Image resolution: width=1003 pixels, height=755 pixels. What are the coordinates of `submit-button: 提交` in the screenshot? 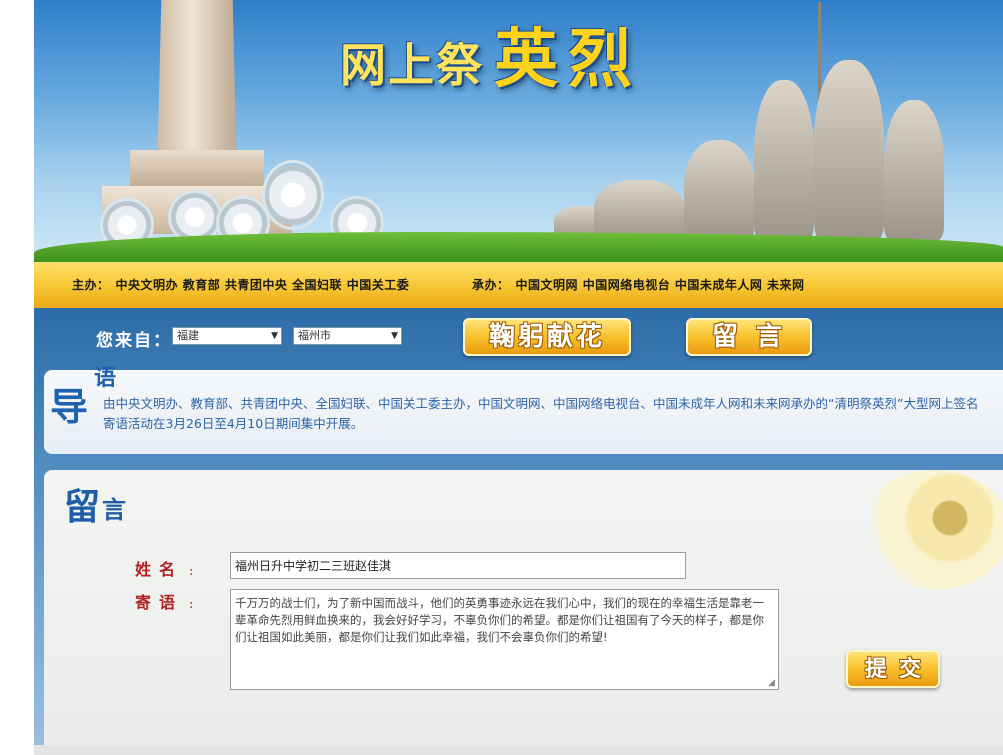 It's located at (893, 669).